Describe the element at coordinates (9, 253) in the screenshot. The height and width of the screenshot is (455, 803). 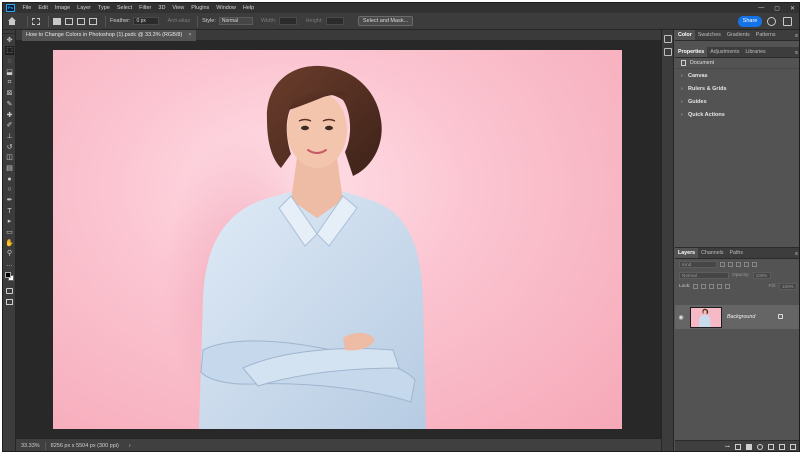
I see `zoom-tool-icon: ⚲` at that location.